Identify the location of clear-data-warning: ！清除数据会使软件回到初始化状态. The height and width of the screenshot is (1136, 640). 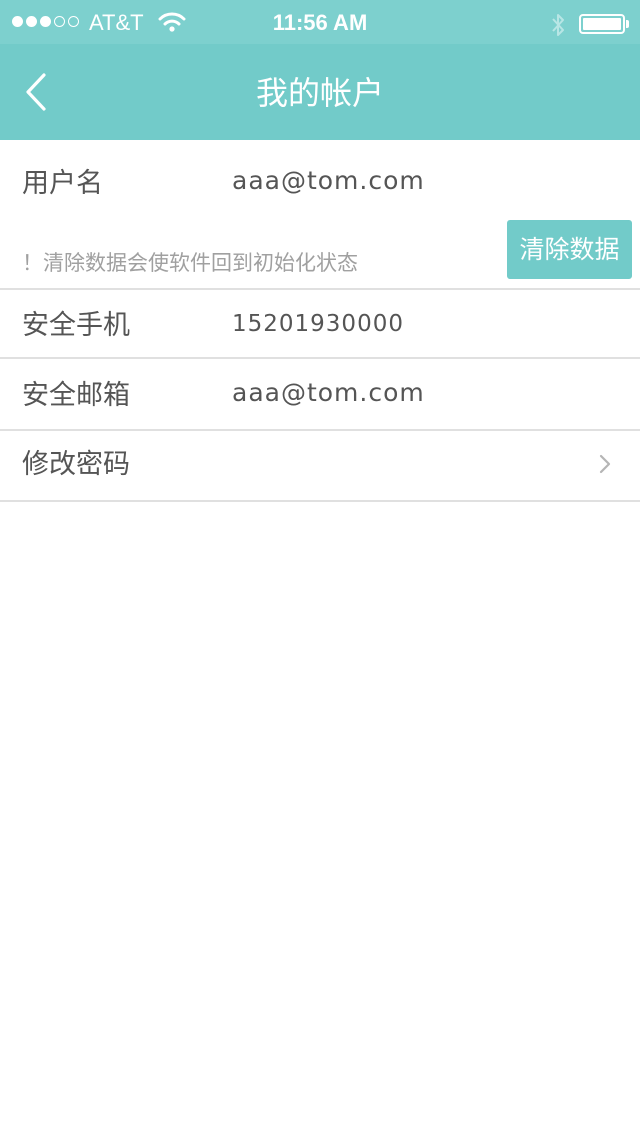
(190, 263).